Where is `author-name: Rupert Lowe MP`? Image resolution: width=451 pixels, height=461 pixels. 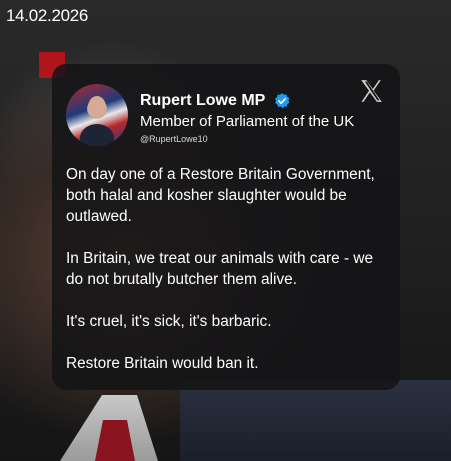 author-name: Rupert Lowe MP is located at coordinates (202, 101).